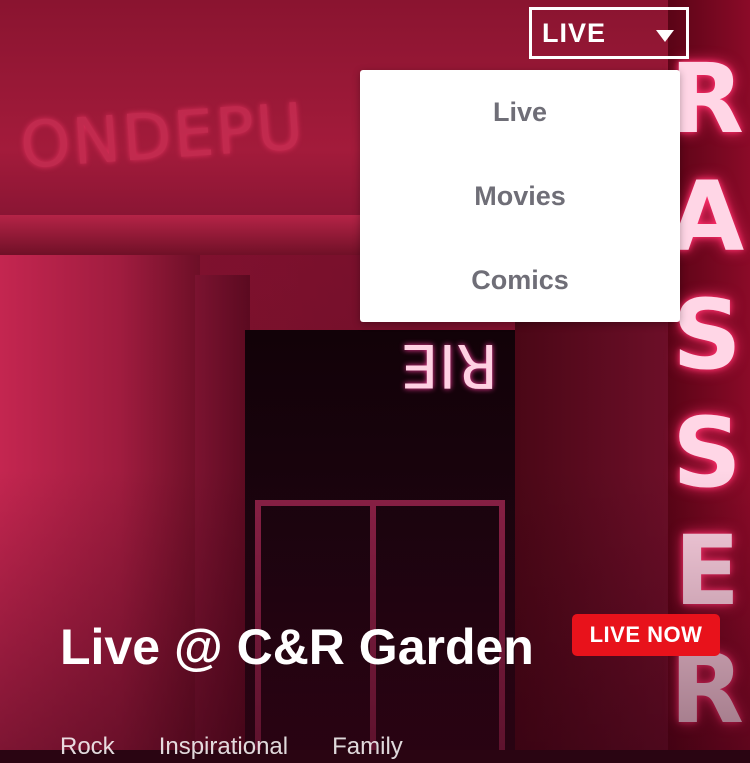 The height and width of the screenshot is (763, 750). Describe the element at coordinates (87, 748) in the screenshot. I see `tag-rock: Rock` at that location.